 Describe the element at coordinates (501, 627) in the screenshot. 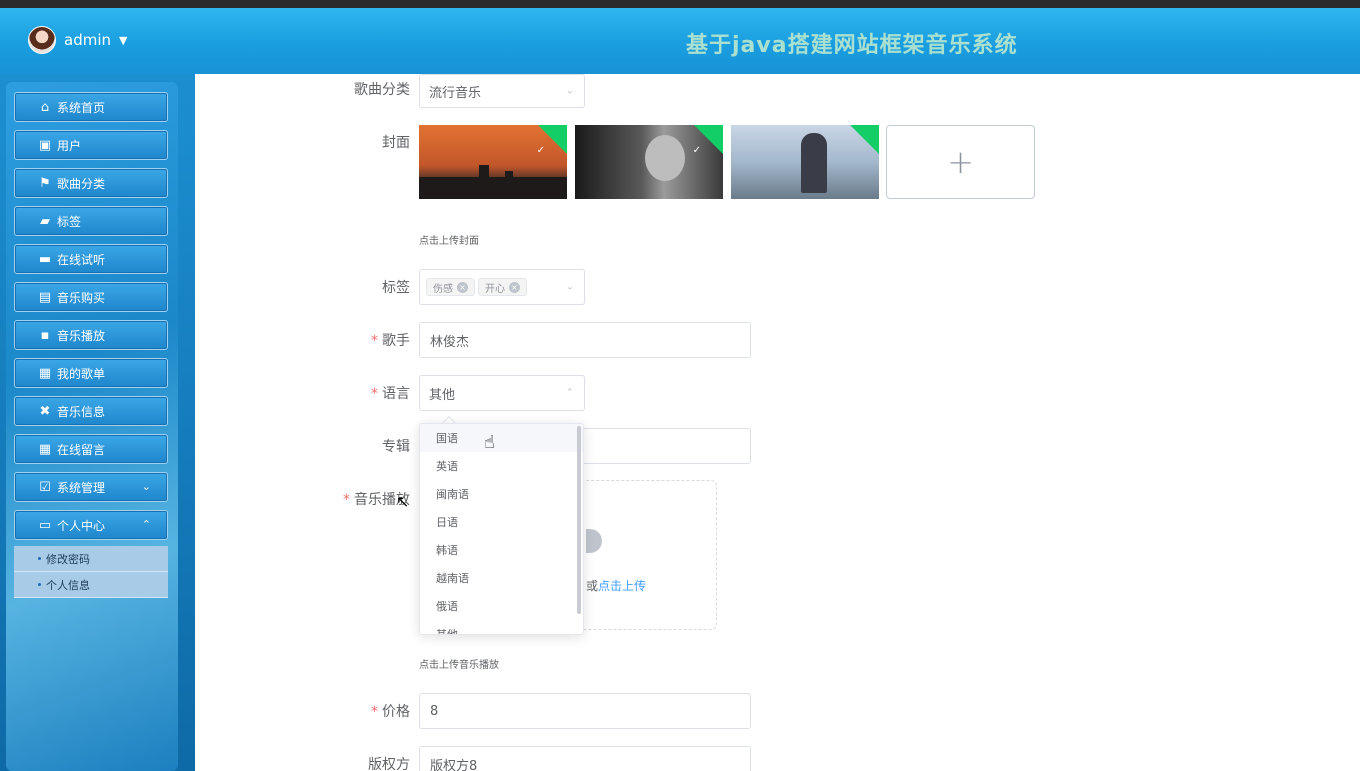

I see `language-option: 其他` at that location.